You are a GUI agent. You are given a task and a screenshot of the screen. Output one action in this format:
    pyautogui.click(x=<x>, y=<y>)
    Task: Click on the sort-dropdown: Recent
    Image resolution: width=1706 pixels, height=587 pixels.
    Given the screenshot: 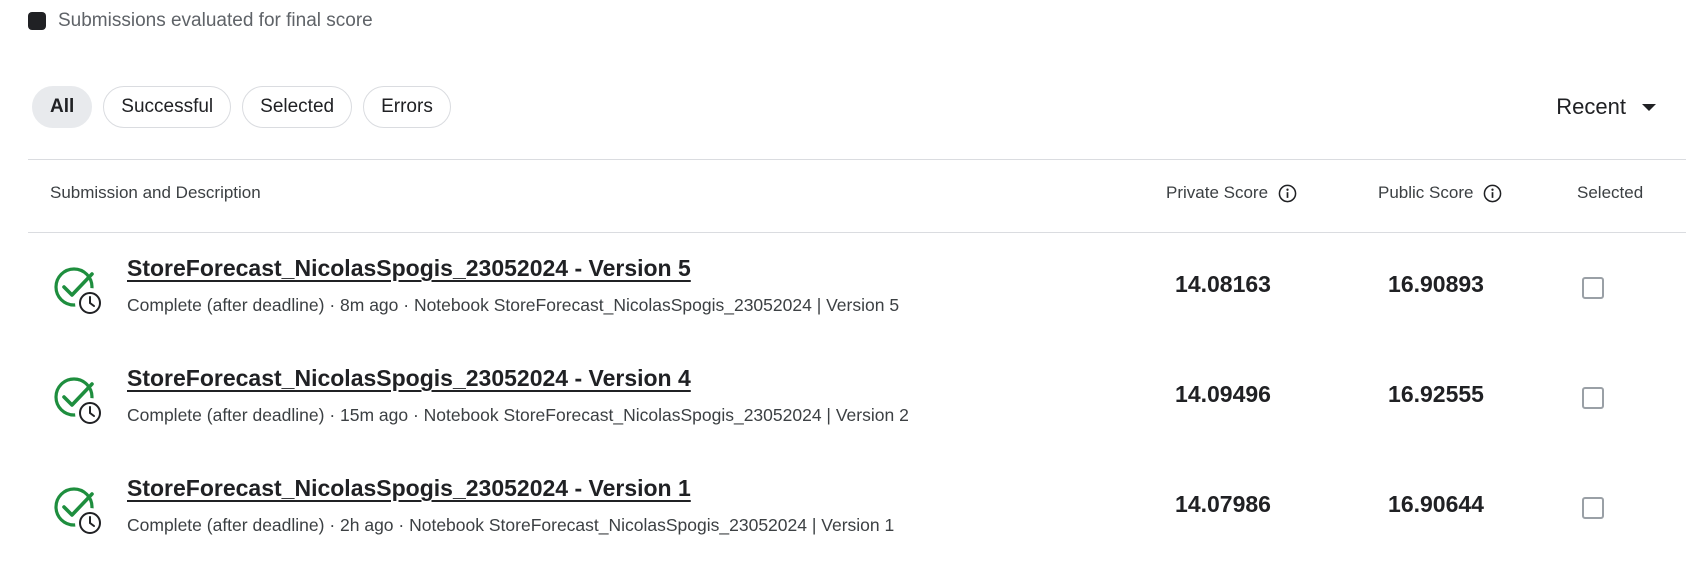 What is the action you would take?
    pyautogui.click(x=1606, y=107)
    